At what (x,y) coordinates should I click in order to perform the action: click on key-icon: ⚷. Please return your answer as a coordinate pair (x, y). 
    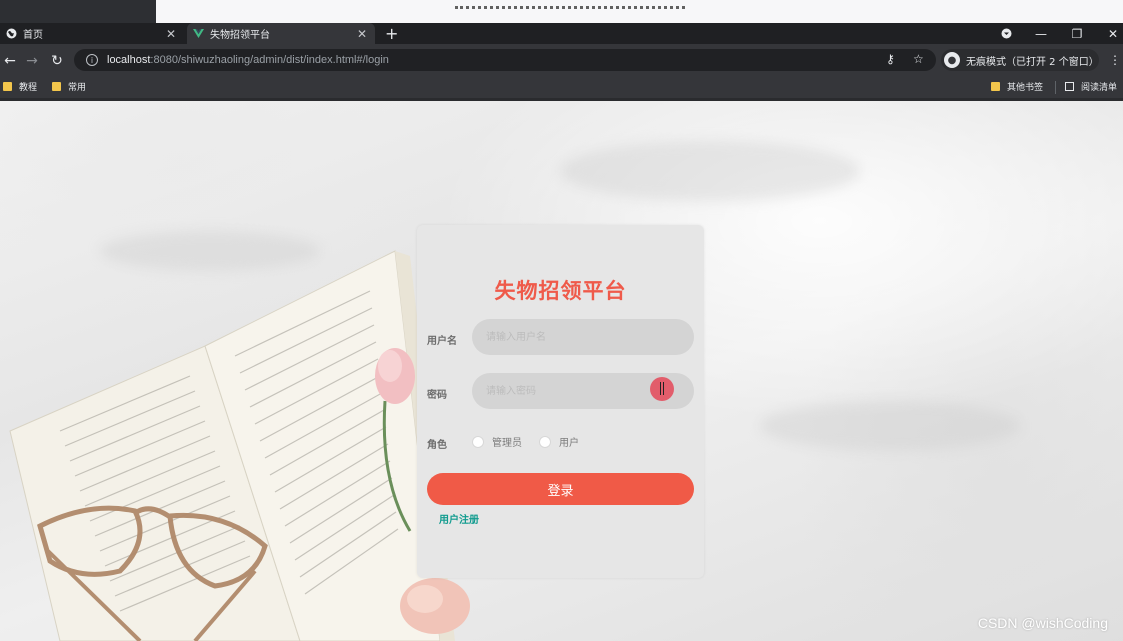
    Looking at the image, I should click on (890, 59).